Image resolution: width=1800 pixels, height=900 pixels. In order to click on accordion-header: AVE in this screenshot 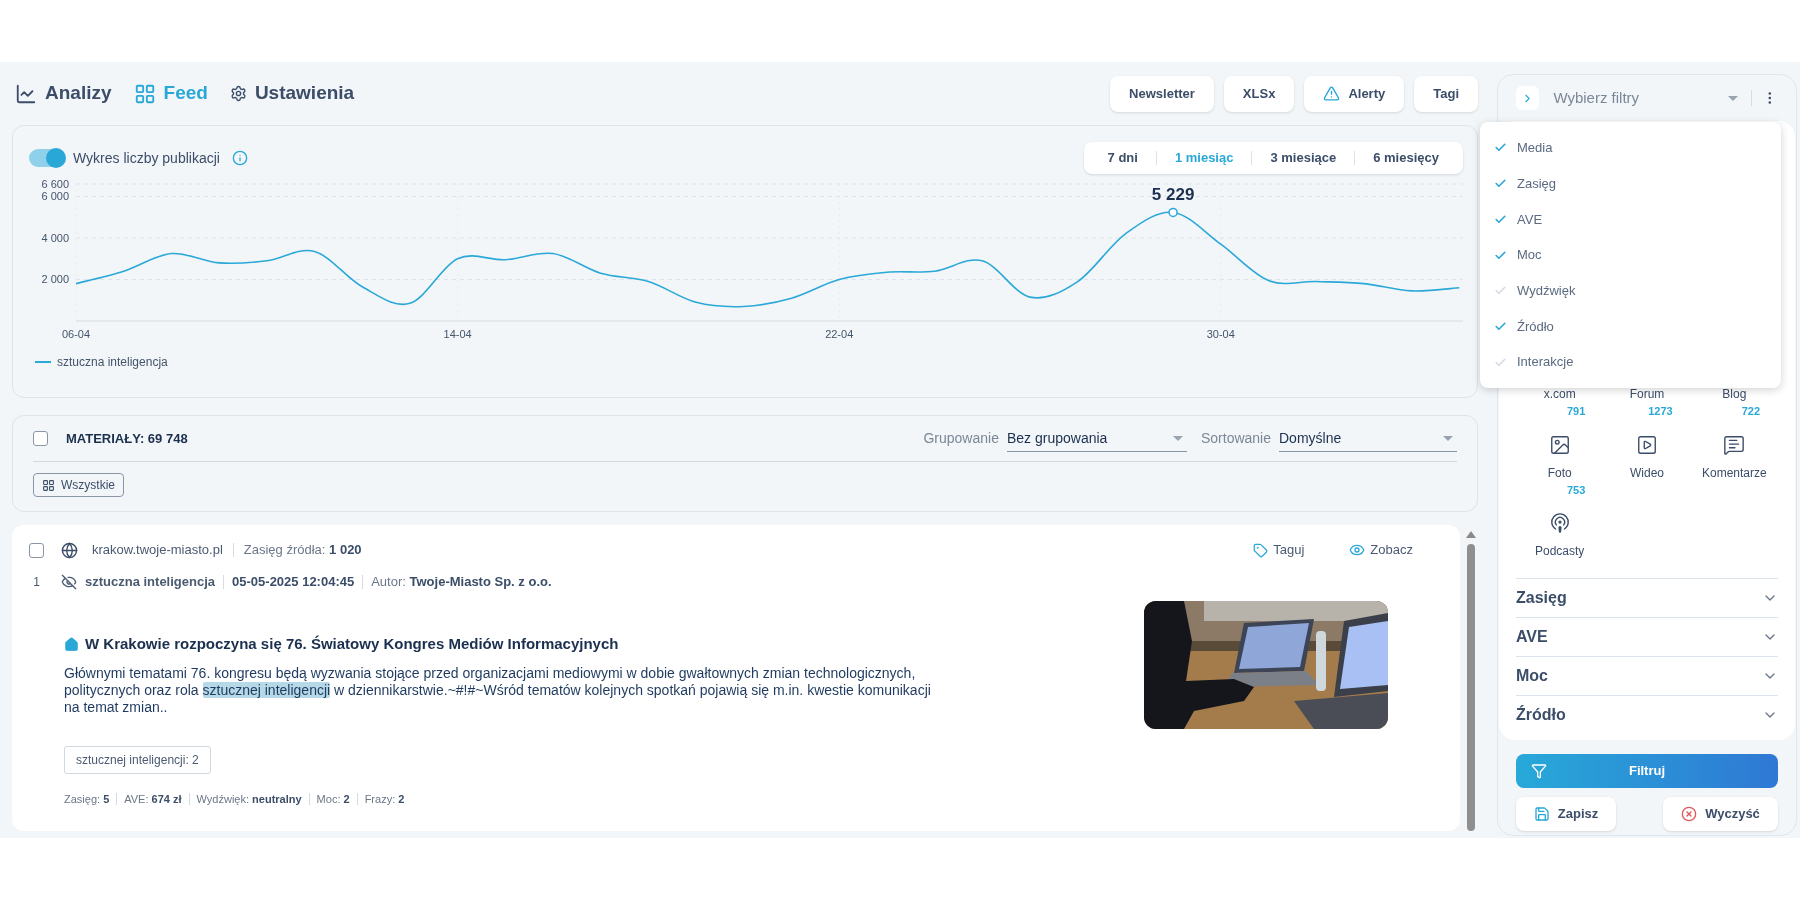, I will do `click(1647, 636)`.